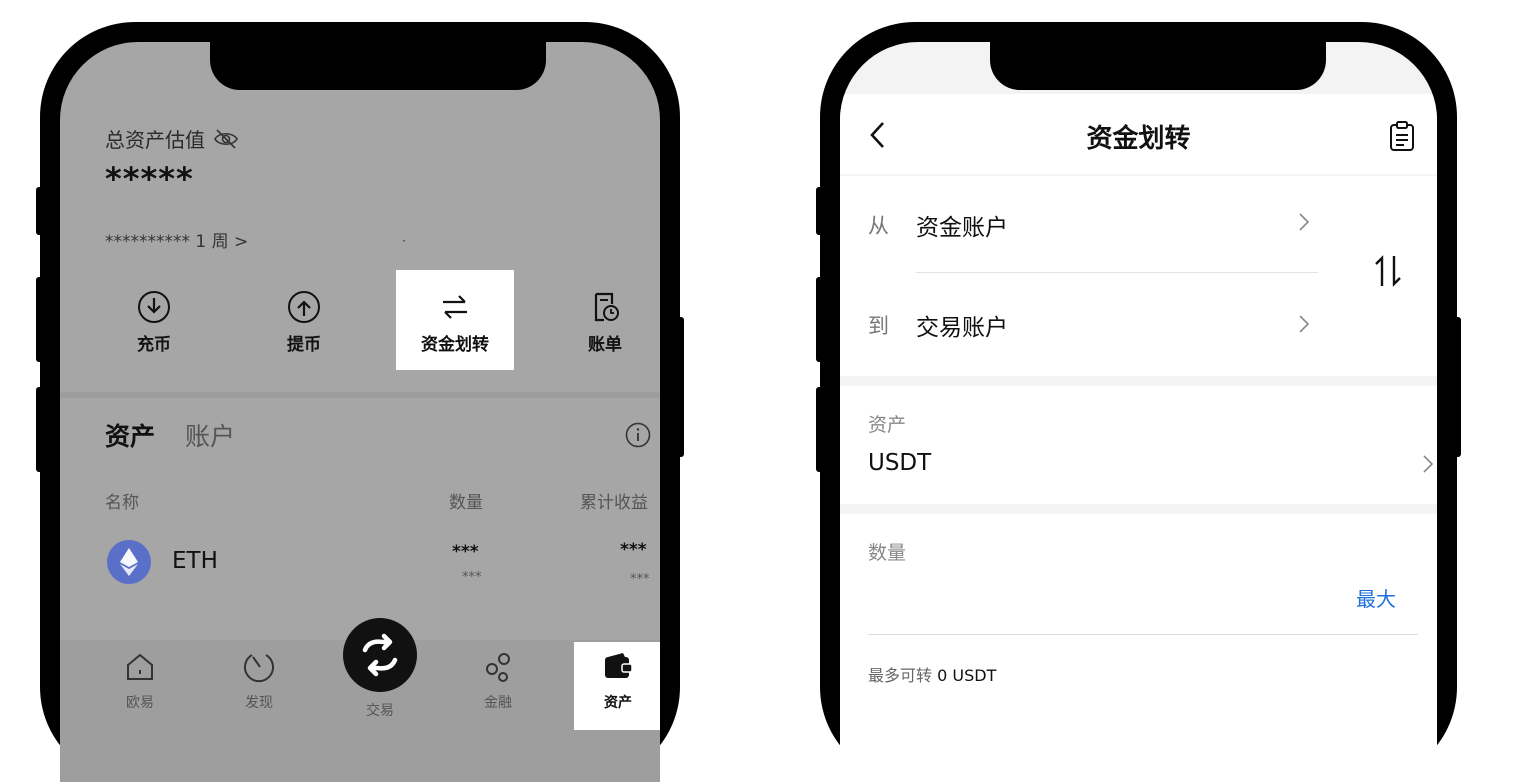 This screenshot has width=1518, height=782. Describe the element at coordinates (466, 503) in the screenshot. I see `column-header-quantity: 数量` at that location.